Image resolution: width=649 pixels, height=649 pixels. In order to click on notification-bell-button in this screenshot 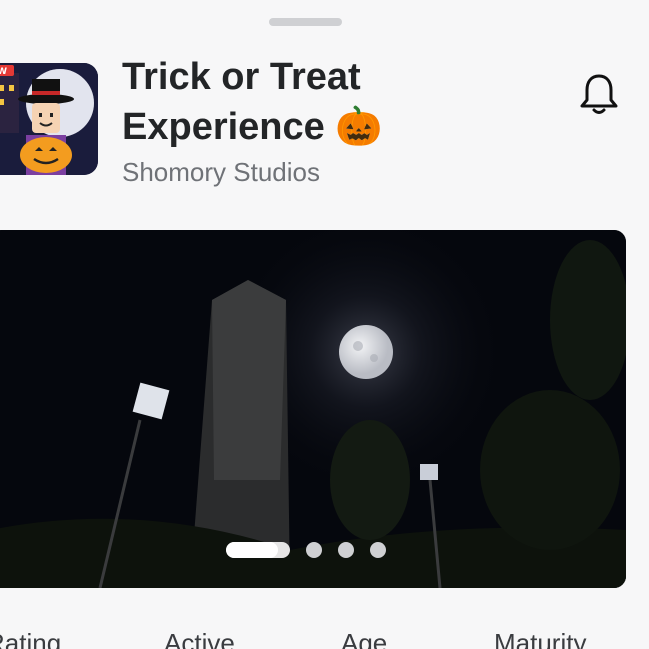, I will do `click(599, 94)`.